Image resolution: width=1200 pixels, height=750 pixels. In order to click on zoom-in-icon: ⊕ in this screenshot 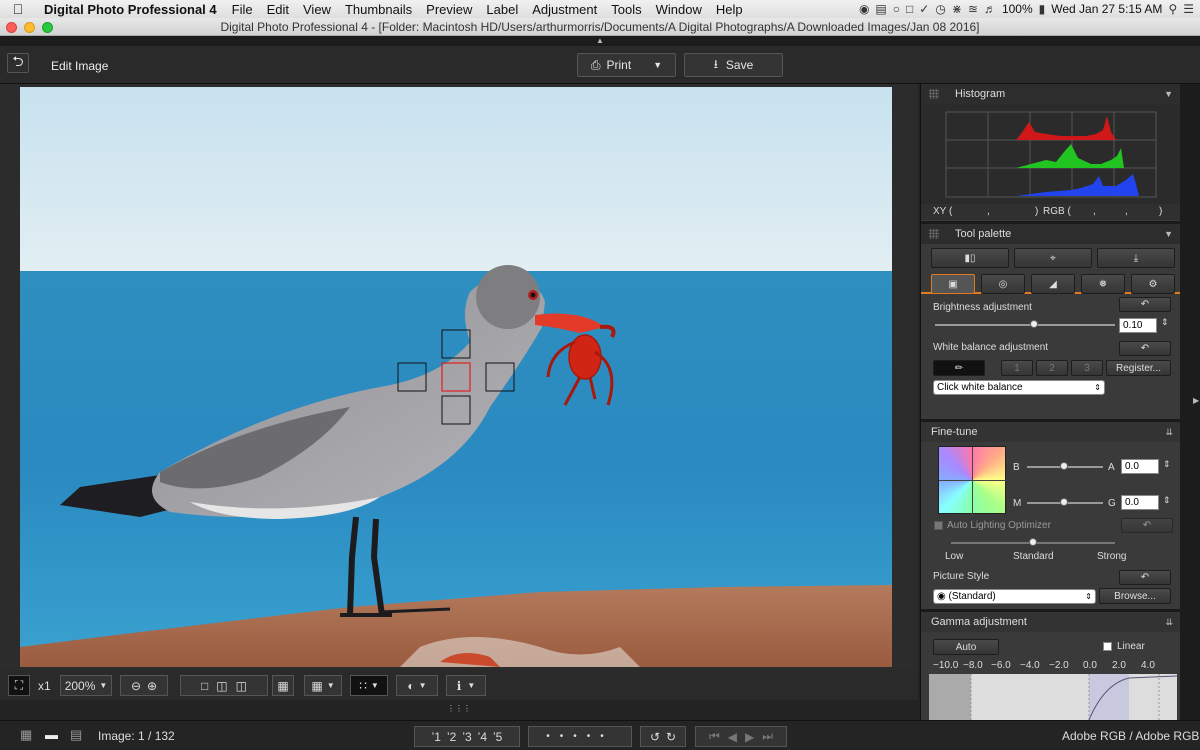, I will do `click(152, 686)`.